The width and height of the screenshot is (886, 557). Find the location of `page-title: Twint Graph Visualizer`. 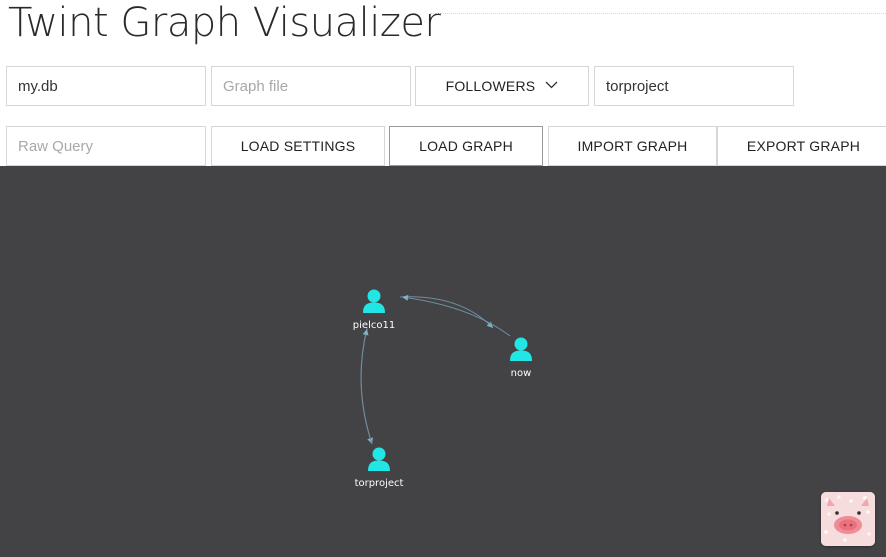

page-title: Twint Graph Visualizer is located at coordinates (224, 23).